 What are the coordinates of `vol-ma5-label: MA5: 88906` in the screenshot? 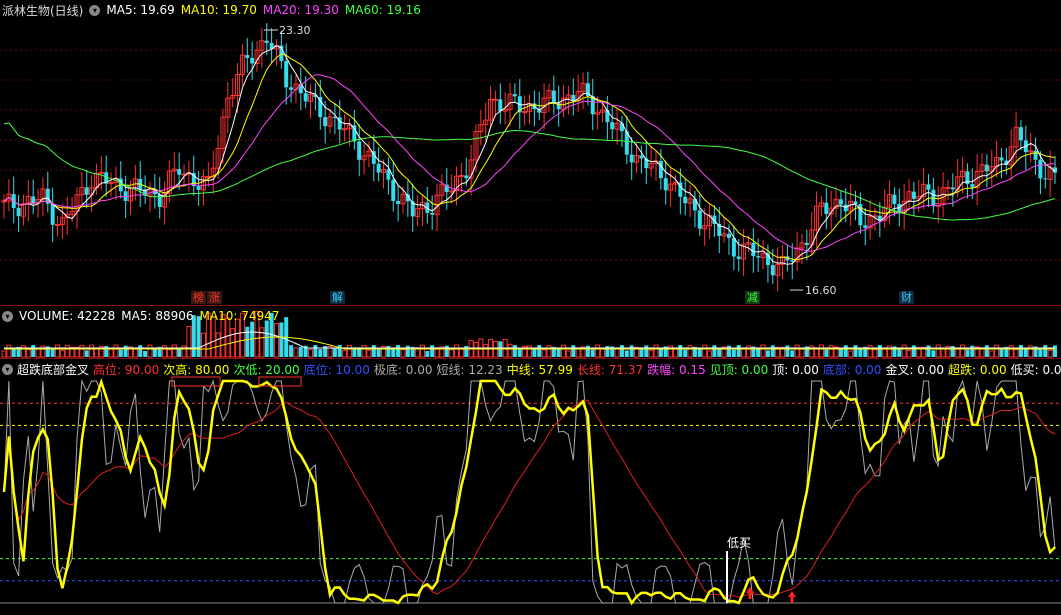 It's located at (157, 316).